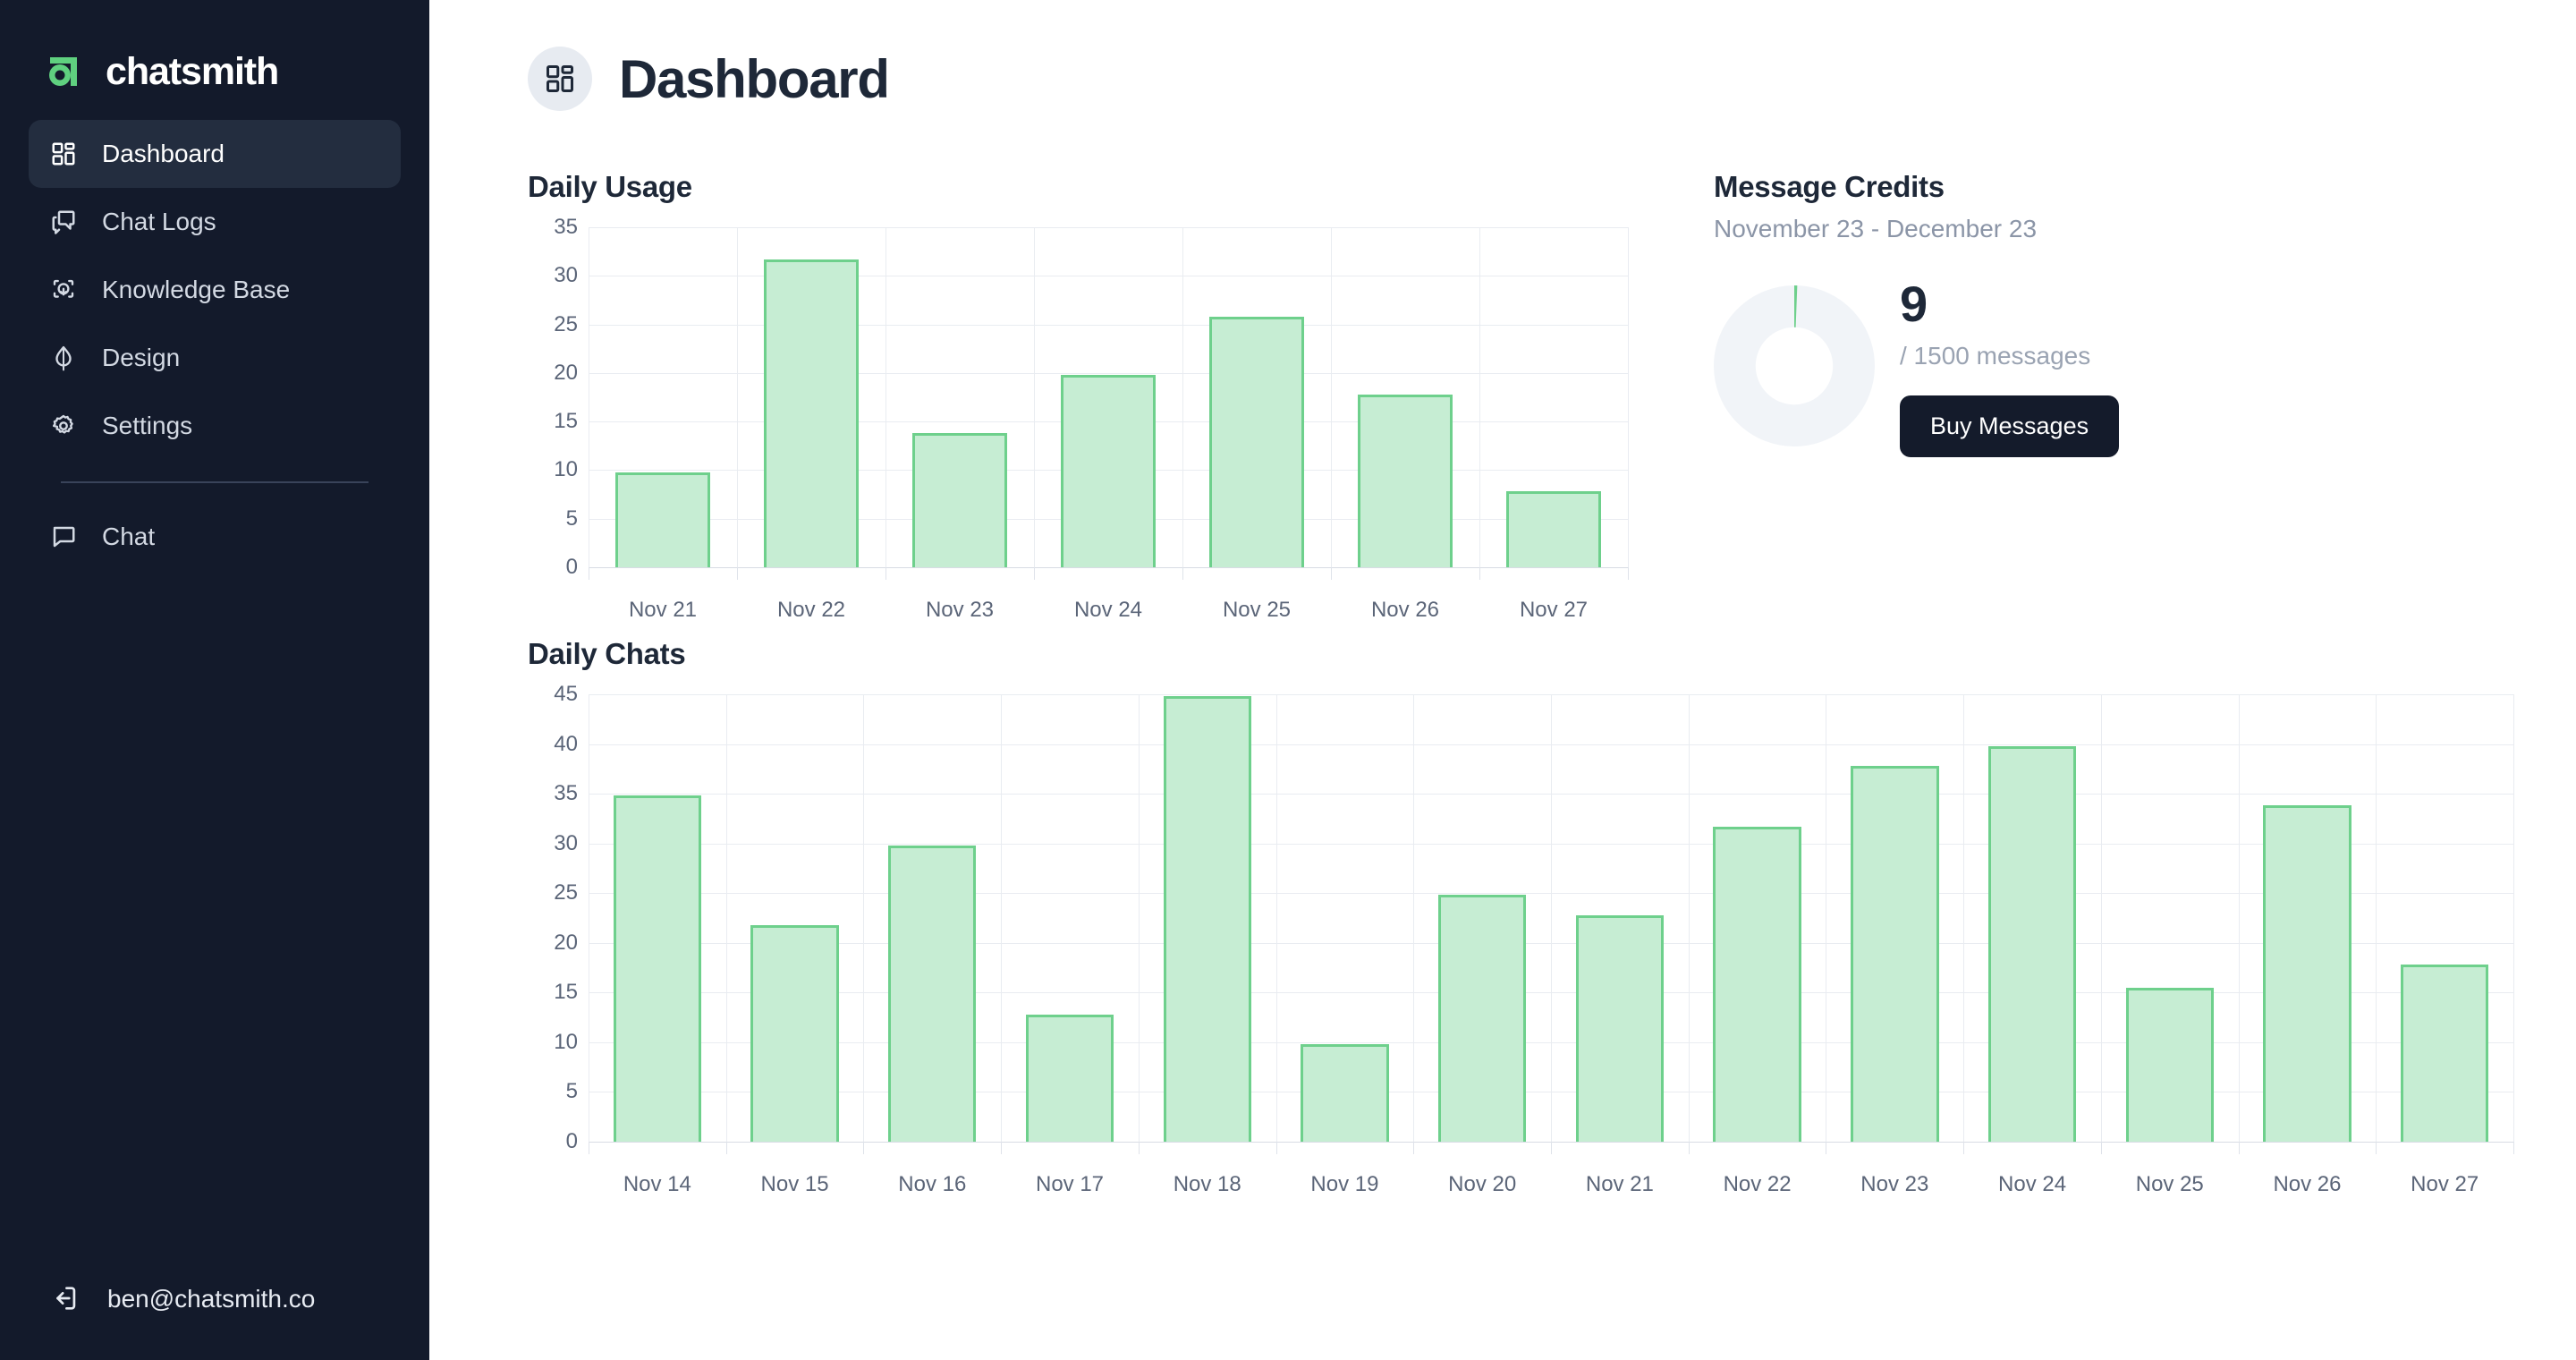 This screenshot has width=2576, height=1360. I want to click on sidebar-item-settings: Settings, so click(215, 426).